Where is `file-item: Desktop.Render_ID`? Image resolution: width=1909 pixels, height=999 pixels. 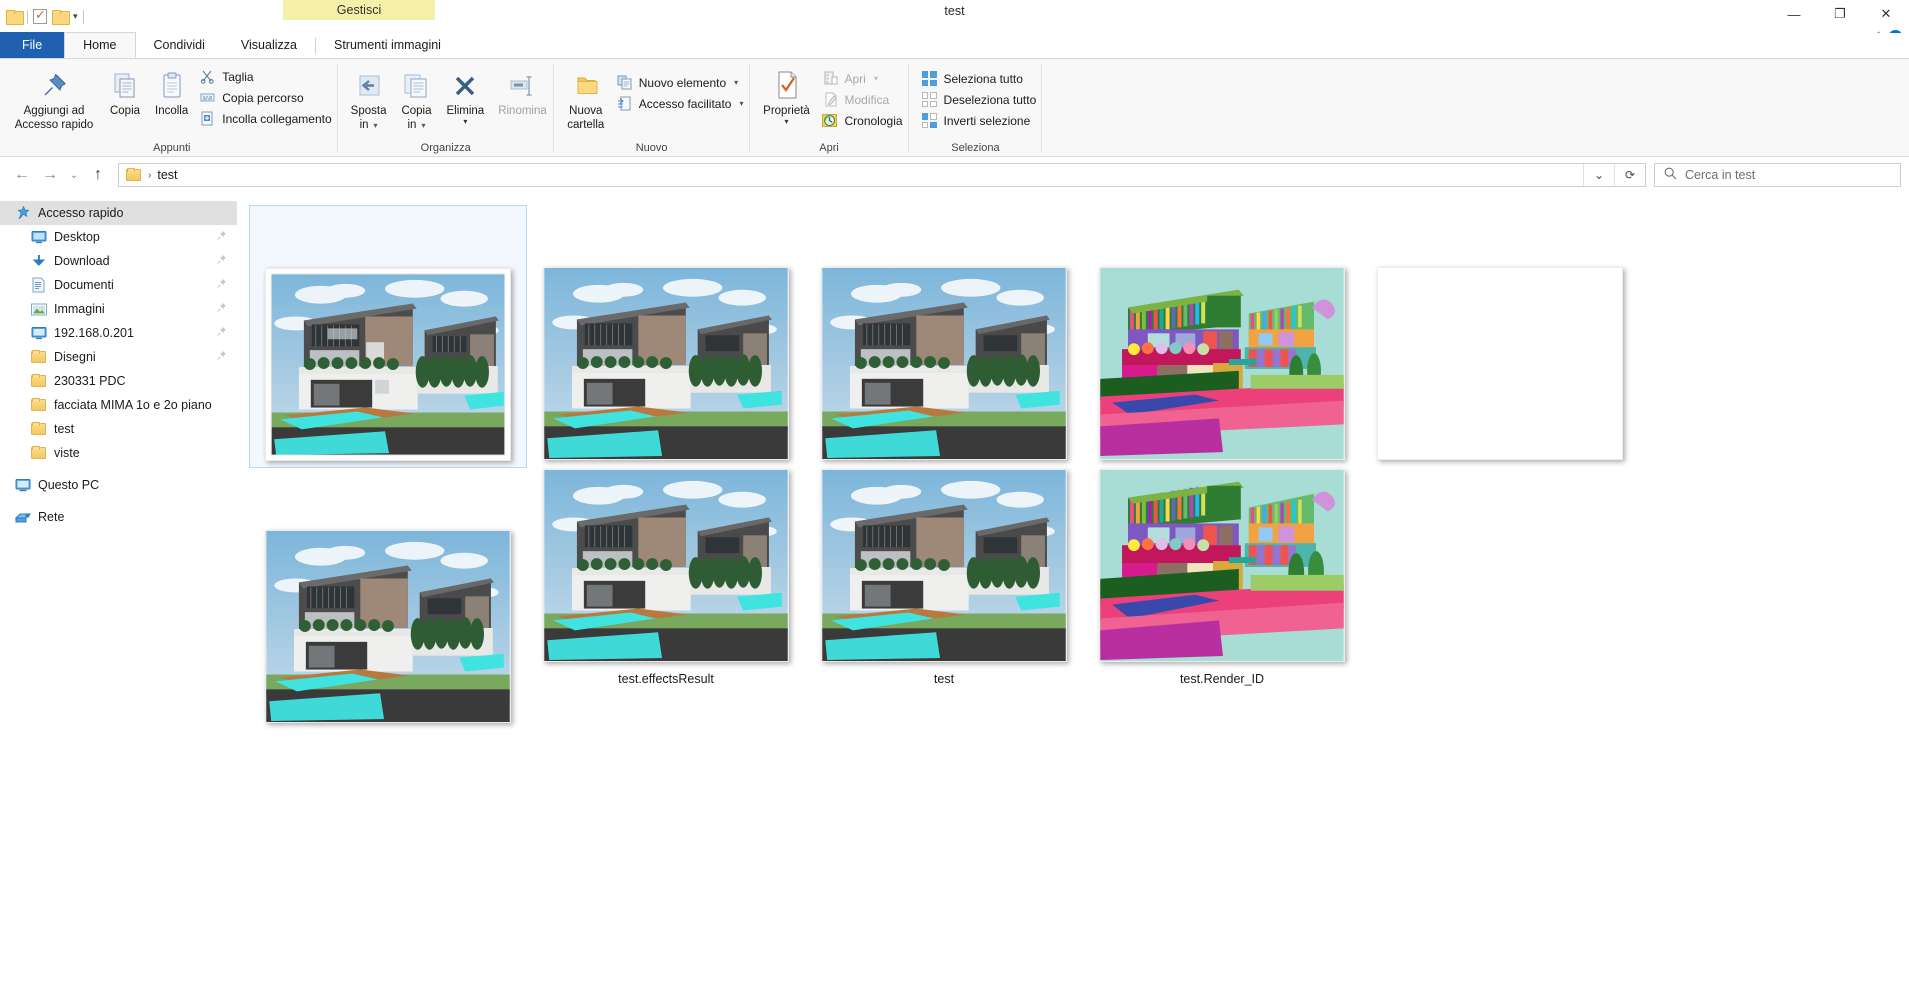
file-item: Desktop.Render_ID is located at coordinates (1222, 336).